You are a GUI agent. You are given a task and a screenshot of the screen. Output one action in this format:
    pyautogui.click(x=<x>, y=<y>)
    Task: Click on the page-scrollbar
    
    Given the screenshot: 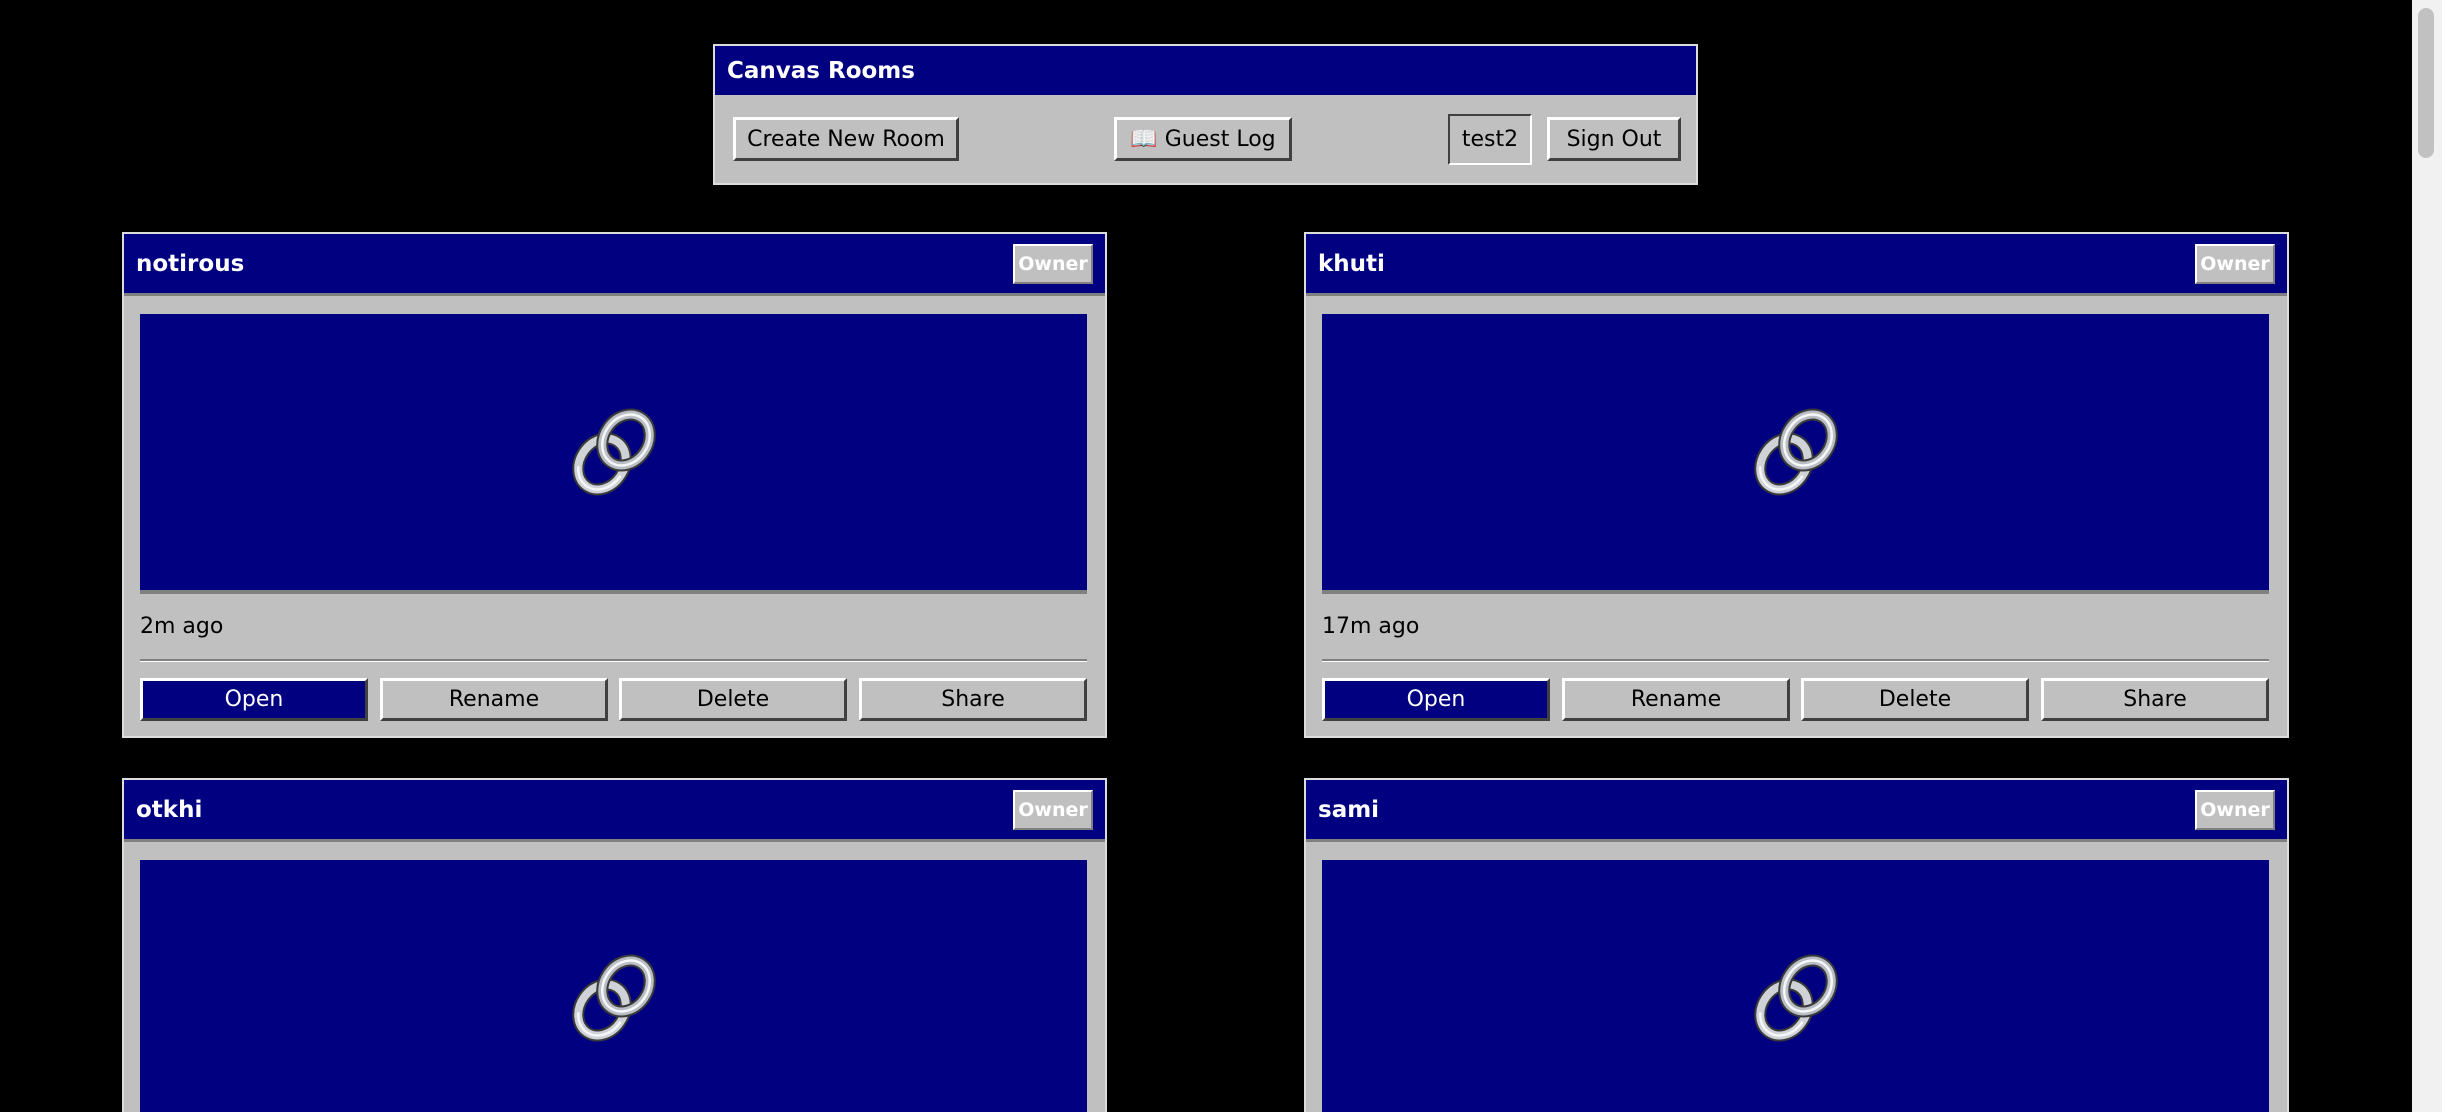 What is the action you would take?
    pyautogui.click(x=2427, y=556)
    